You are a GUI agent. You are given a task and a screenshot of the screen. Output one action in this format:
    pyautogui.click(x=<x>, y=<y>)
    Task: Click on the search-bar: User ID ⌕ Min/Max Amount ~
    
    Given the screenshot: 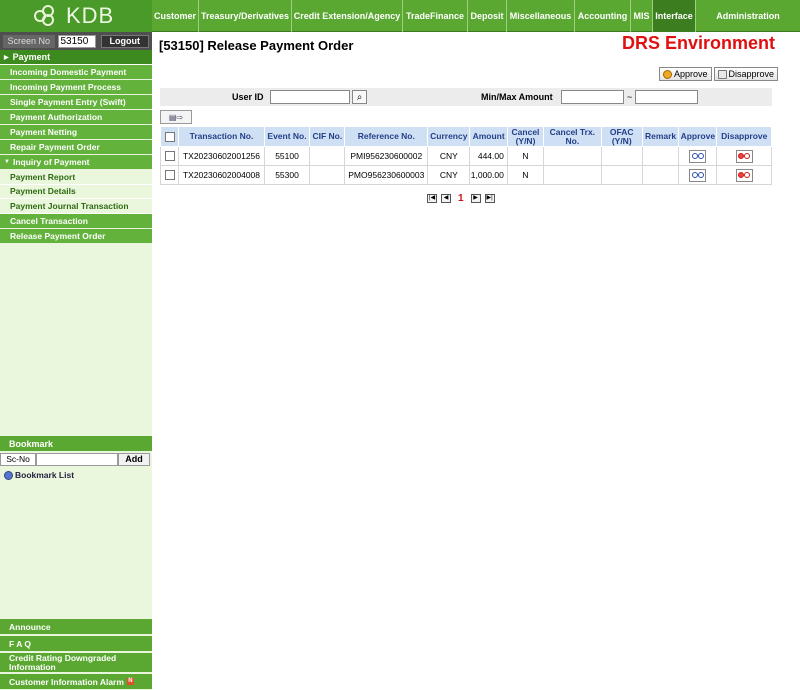 What is the action you would take?
    pyautogui.click(x=466, y=97)
    